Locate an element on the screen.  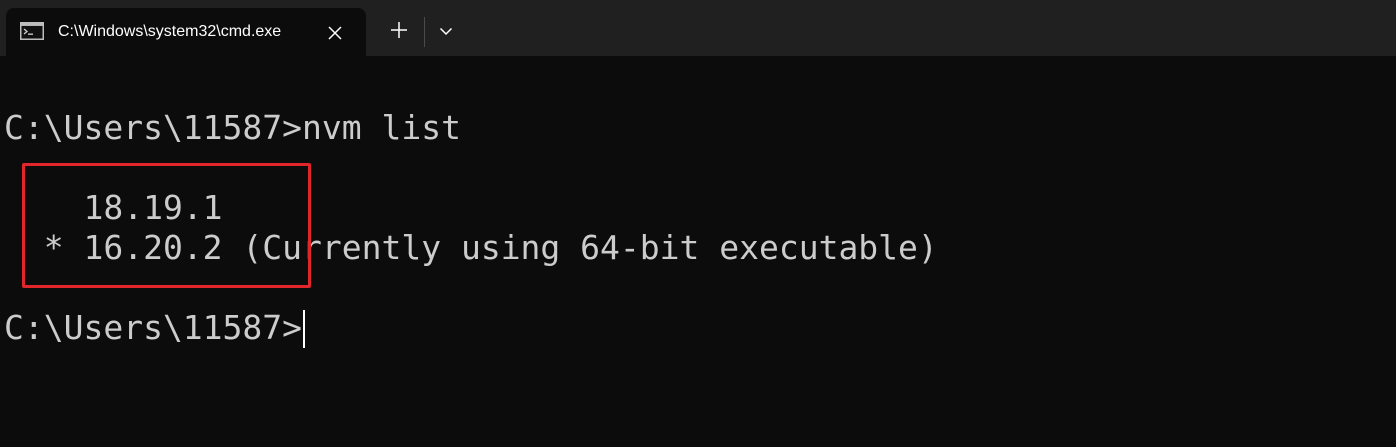
tab-dropdown-button is located at coordinates (446, 32).